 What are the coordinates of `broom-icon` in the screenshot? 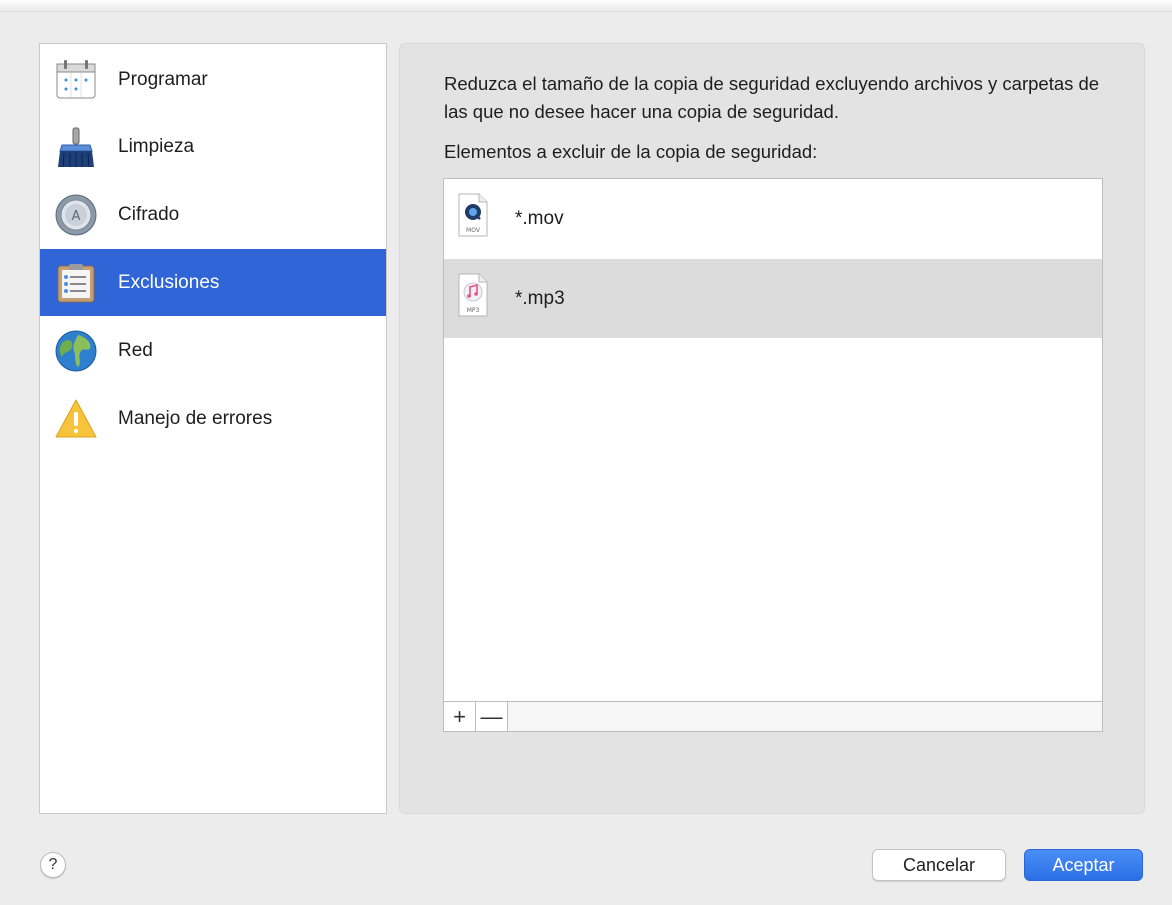 It's located at (76, 147).